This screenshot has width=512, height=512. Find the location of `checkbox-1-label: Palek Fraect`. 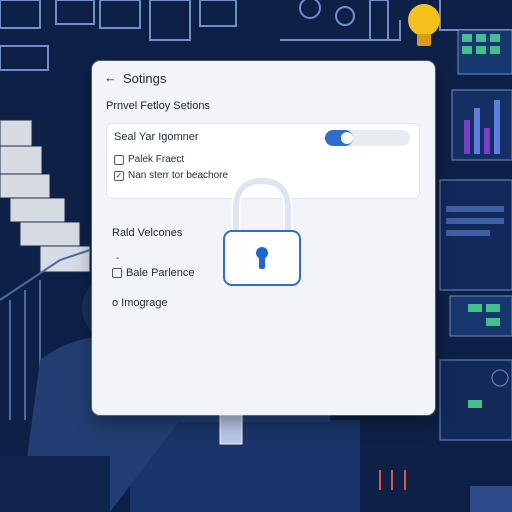

checkbox-1-label: Palek Fraect is located at coordinates (156, 159).